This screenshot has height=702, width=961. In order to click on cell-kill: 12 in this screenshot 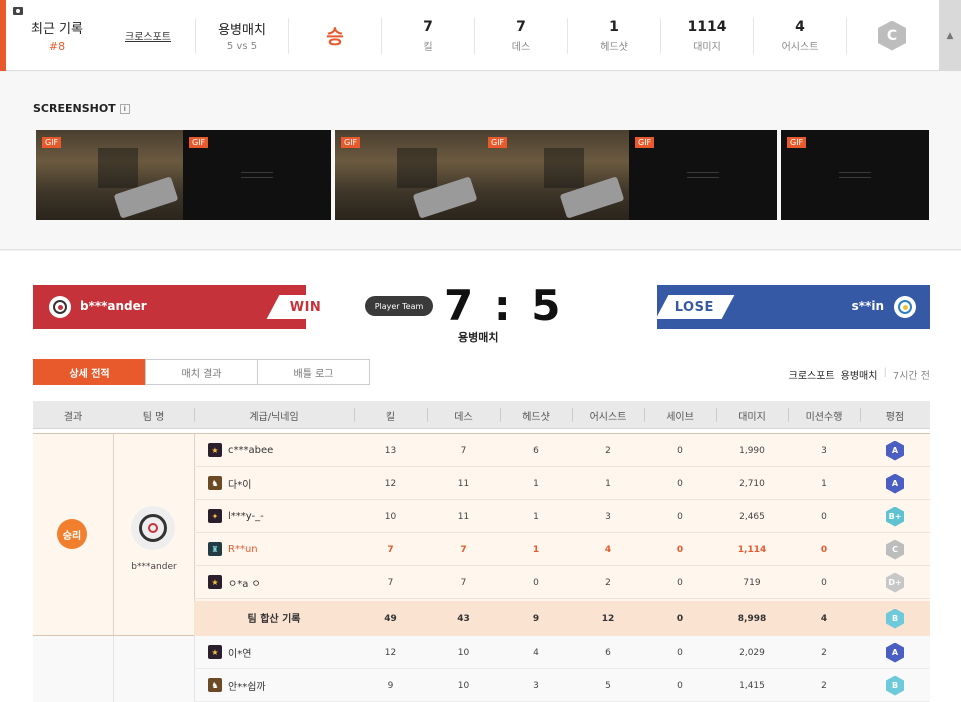, I will do `click(390, 483)`.